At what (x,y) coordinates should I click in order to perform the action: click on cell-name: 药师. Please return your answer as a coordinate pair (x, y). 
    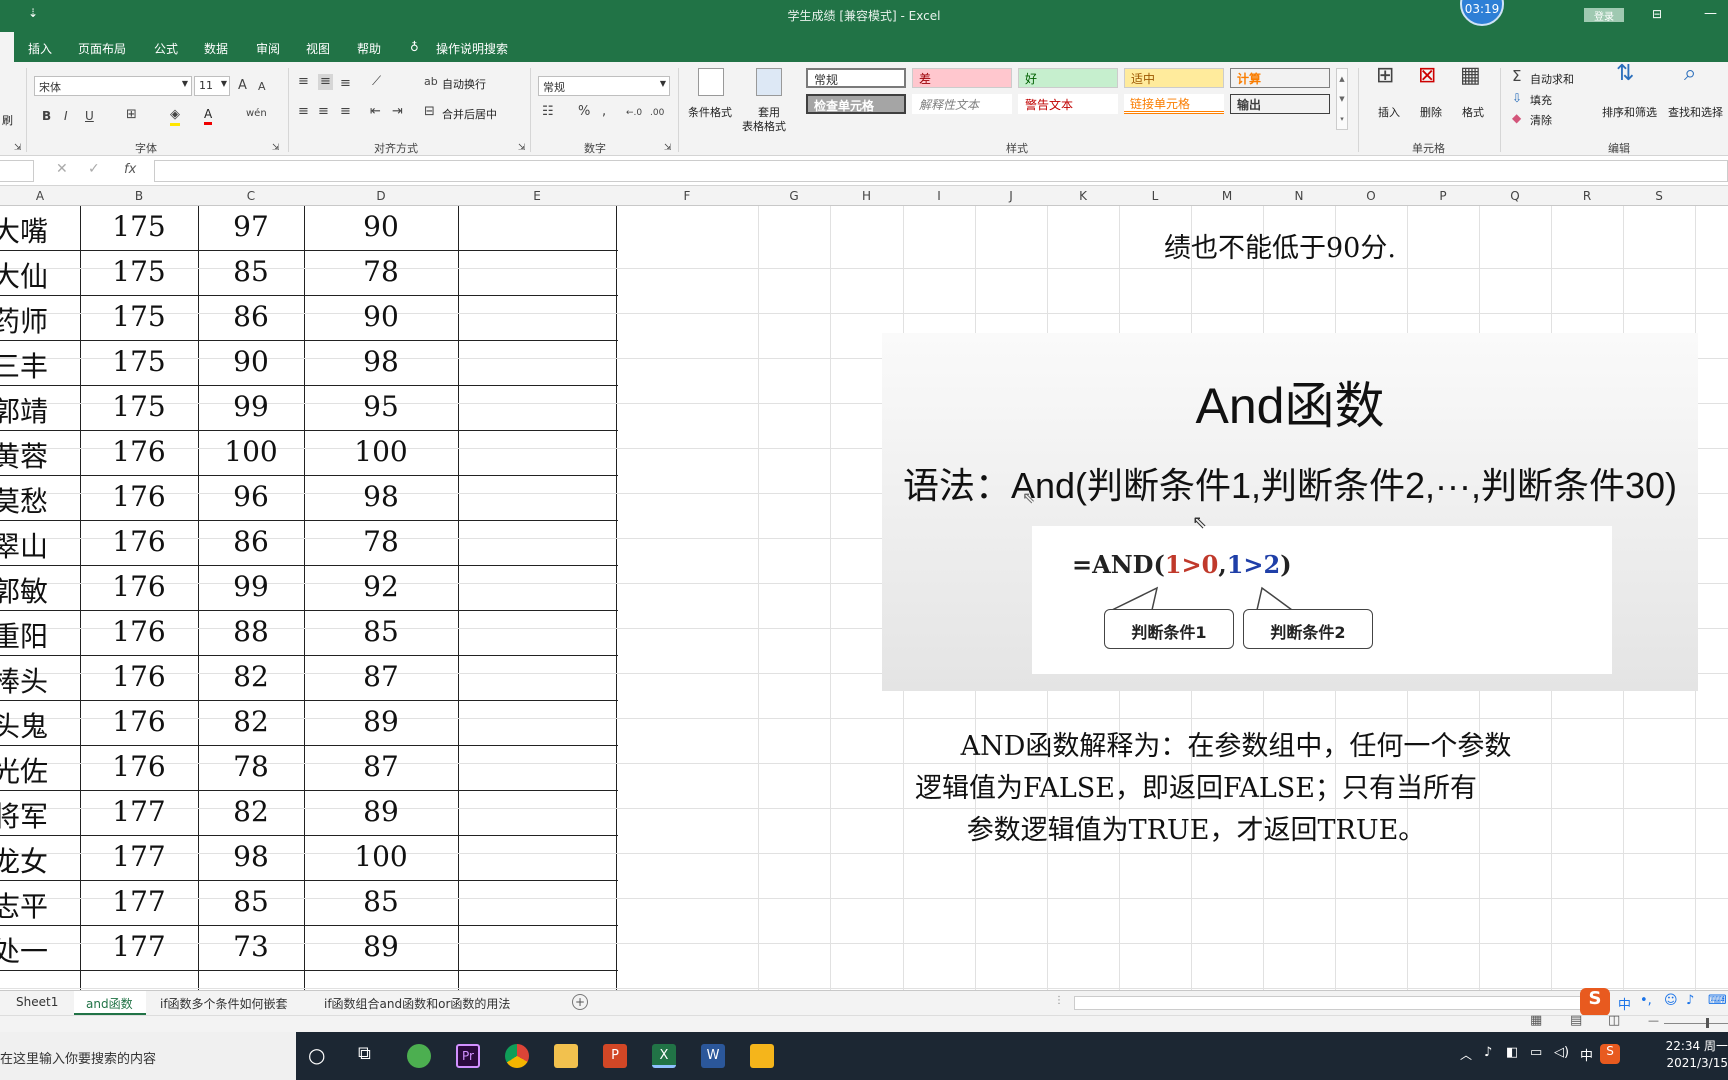
    Looking at the image, I should click on (40, 320).